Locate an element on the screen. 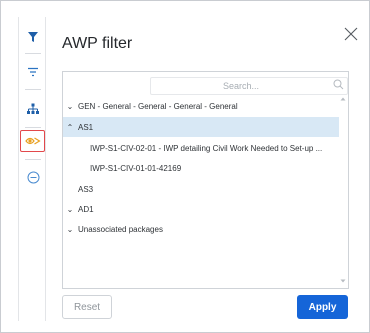  reset-button: Reset is located at coordinates (87, 307).